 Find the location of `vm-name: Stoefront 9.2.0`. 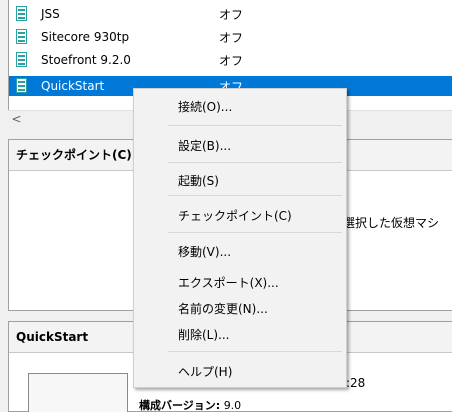

vm-name: Stoefront 9.2.0 is located at coordinates (86, 60).